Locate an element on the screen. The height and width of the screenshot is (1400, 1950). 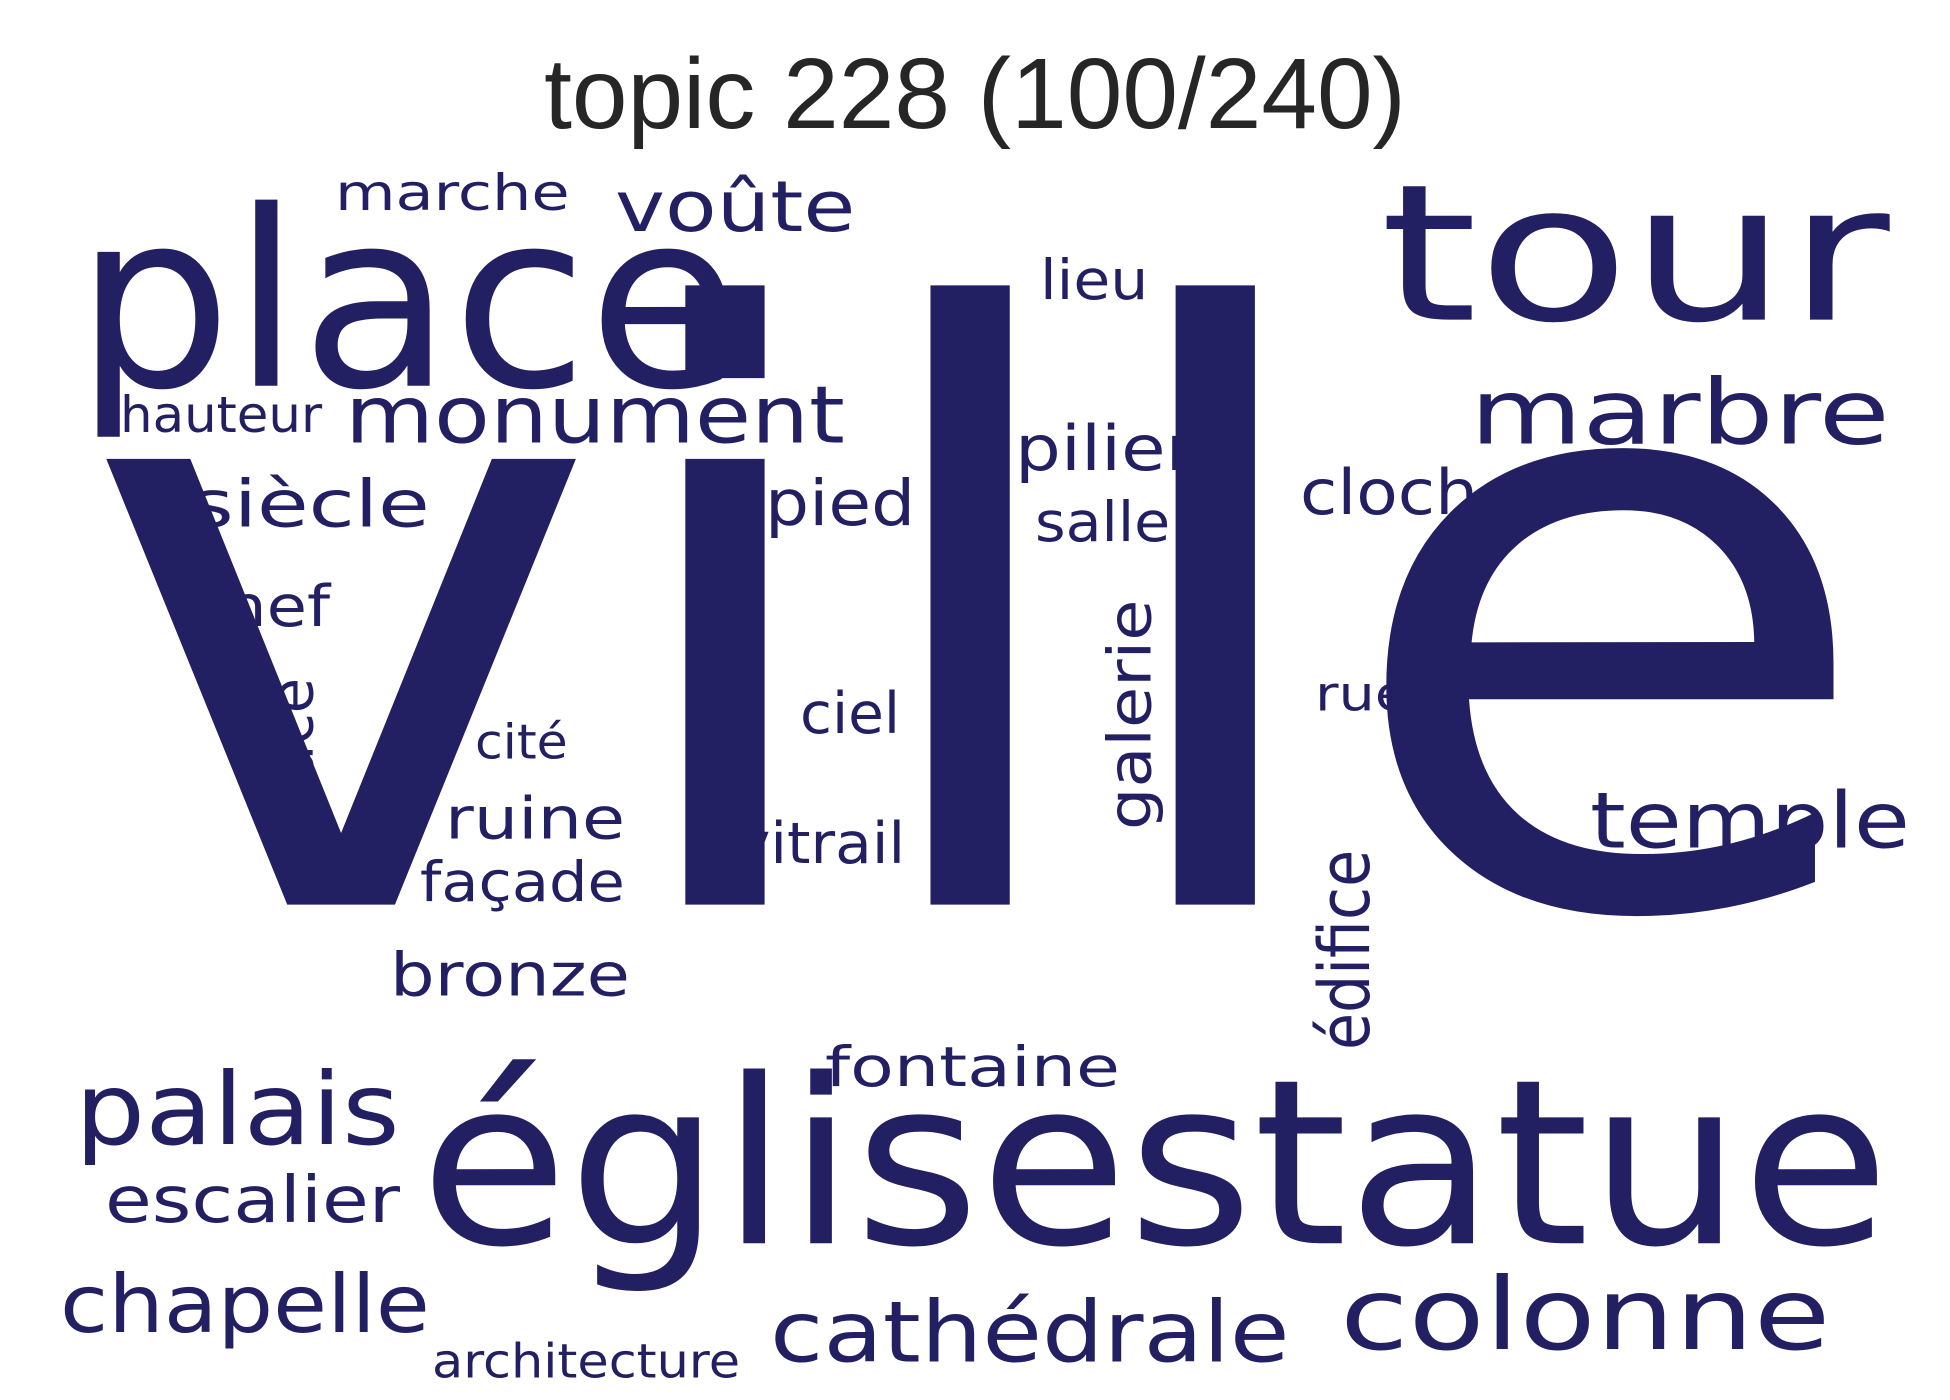
word-edifice: édifice is located at coordinates (1344, 949).